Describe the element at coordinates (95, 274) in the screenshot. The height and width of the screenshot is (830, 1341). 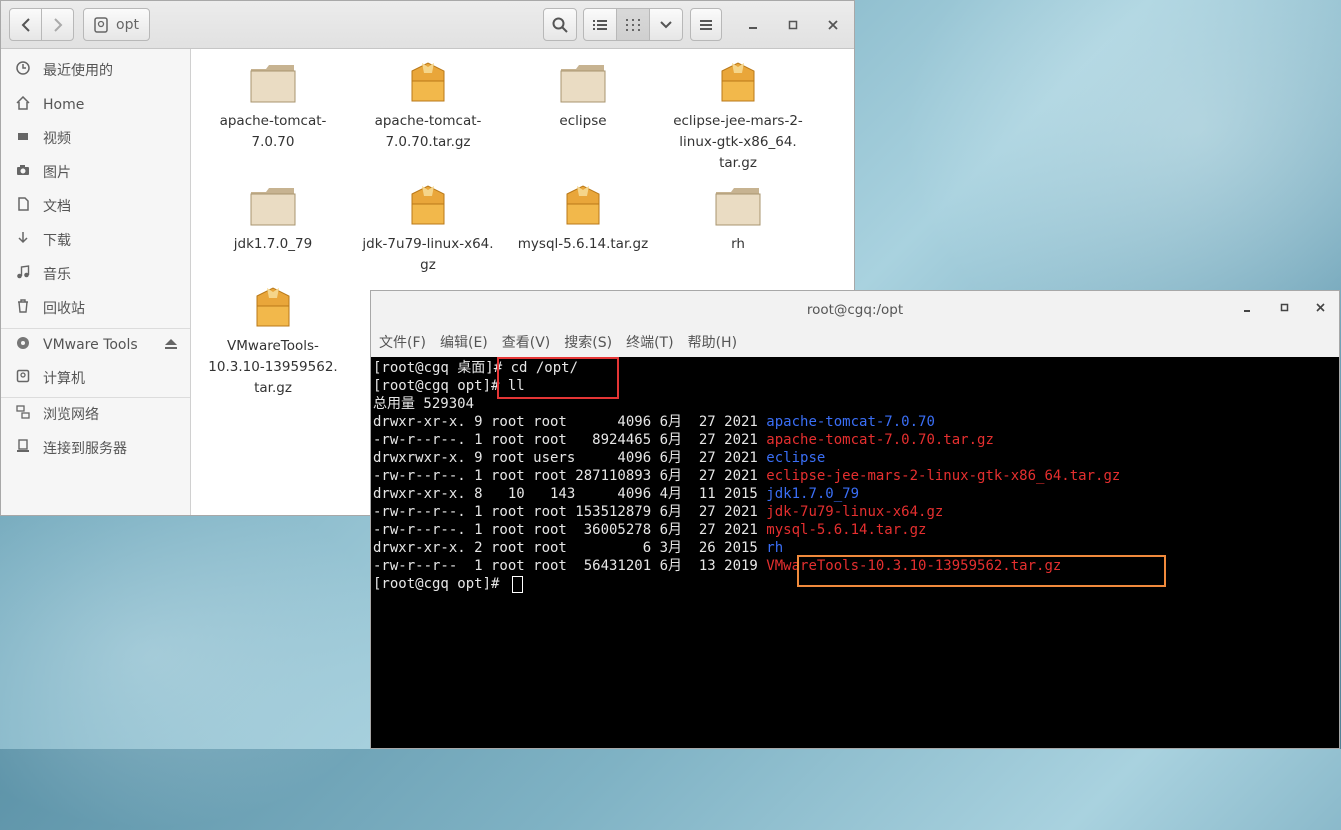
I see `sidebar-item-music: 音乐` at that location.